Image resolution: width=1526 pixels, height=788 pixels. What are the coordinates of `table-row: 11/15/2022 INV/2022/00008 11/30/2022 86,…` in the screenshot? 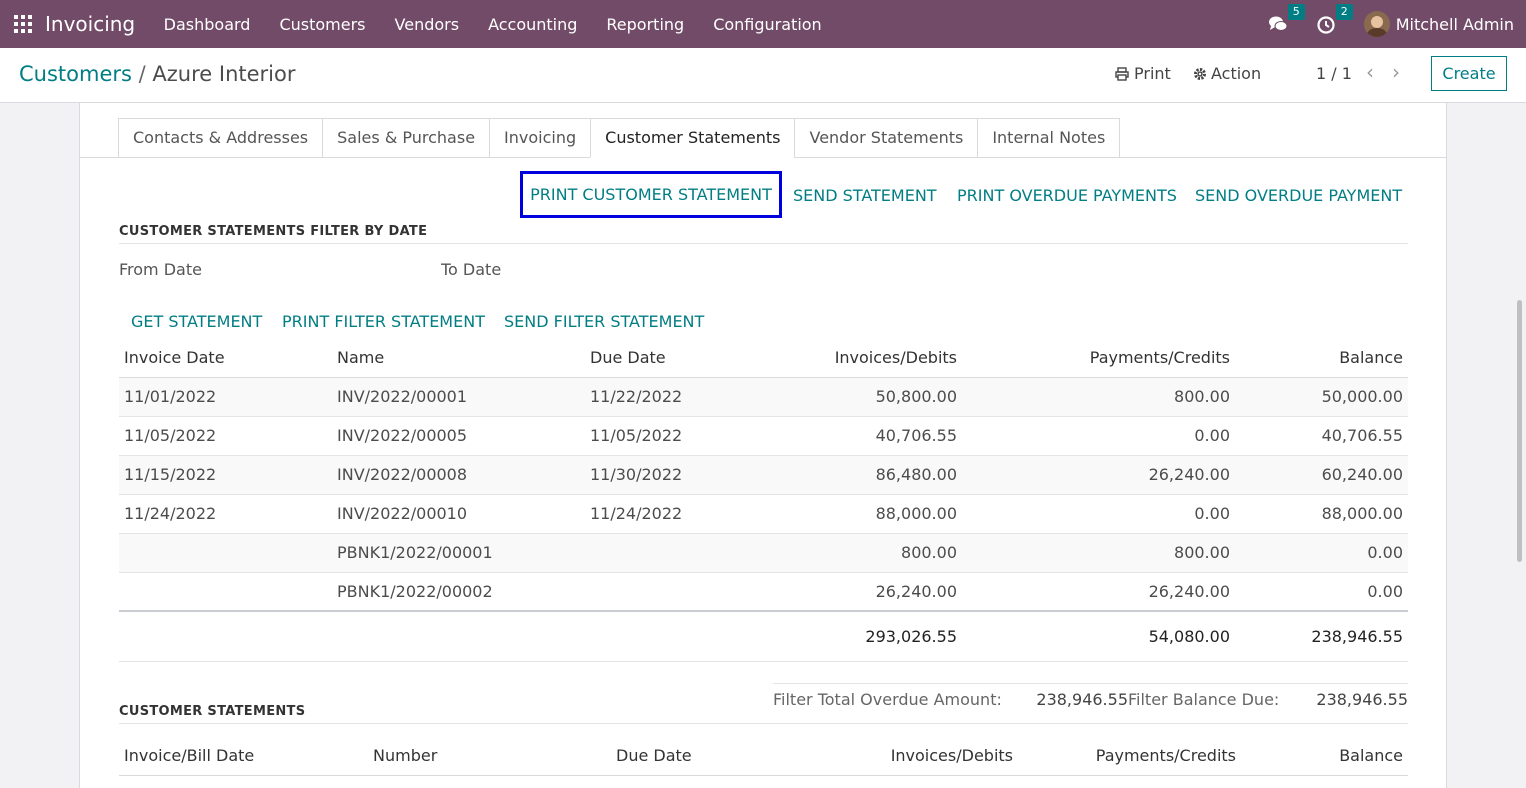 It's located at (763, 475).